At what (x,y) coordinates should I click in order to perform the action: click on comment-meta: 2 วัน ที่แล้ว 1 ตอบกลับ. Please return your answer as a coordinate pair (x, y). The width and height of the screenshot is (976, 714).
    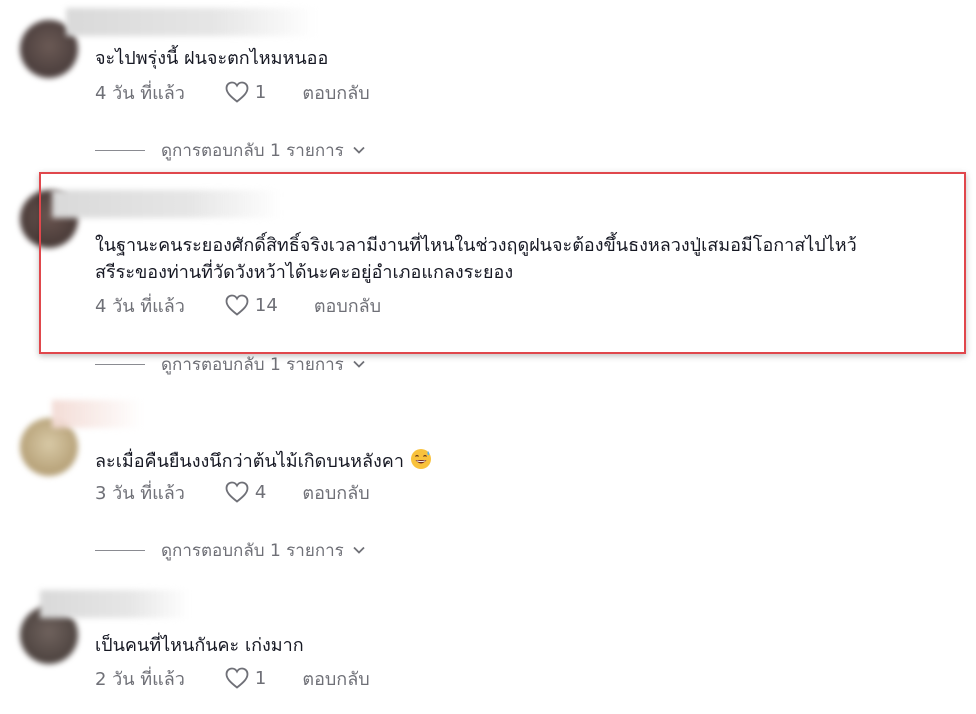
    Looking at the image, I should click on (232, 678).